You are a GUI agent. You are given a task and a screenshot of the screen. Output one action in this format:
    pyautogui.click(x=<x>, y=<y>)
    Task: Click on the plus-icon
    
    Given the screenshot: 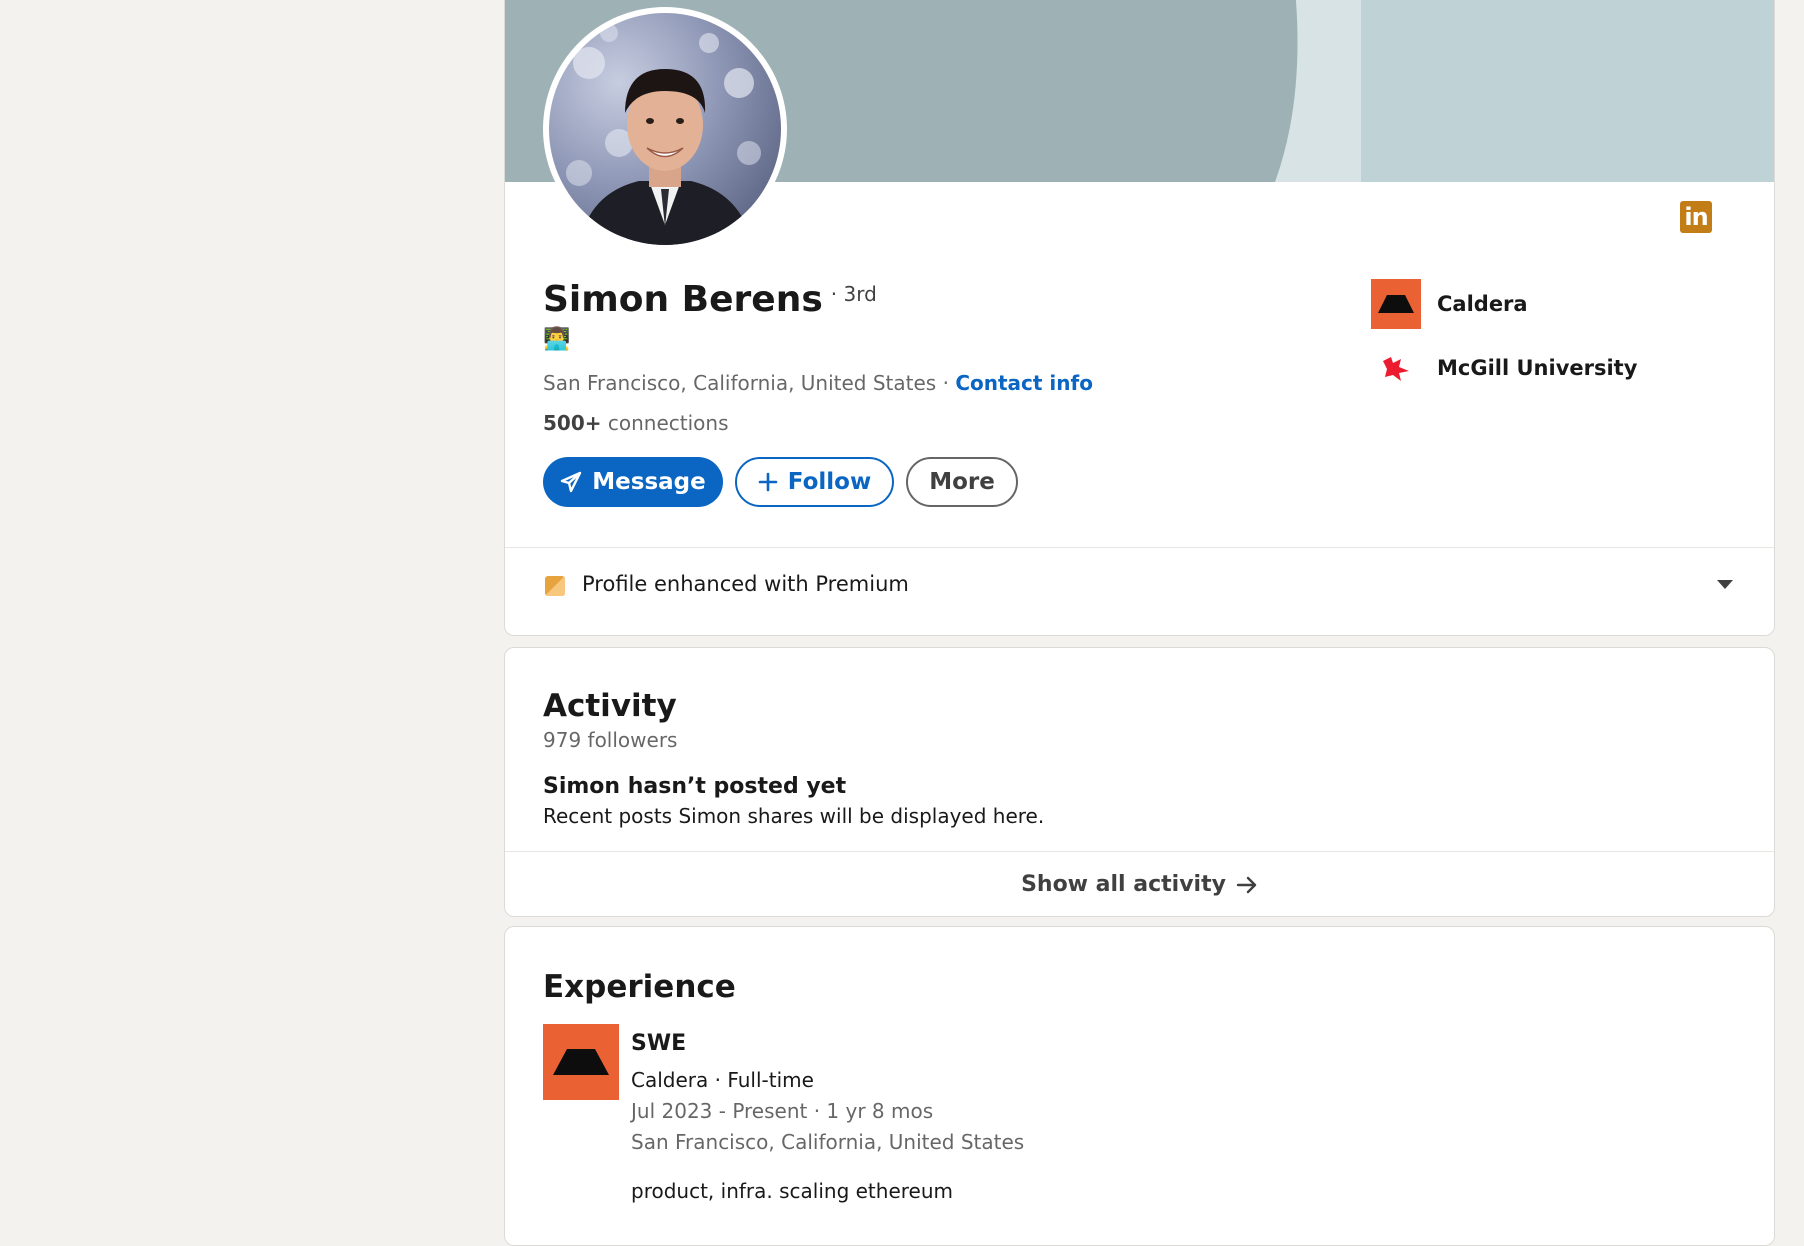 What is the action you would take?
    pyautogui.click(x=768, y=482)
    